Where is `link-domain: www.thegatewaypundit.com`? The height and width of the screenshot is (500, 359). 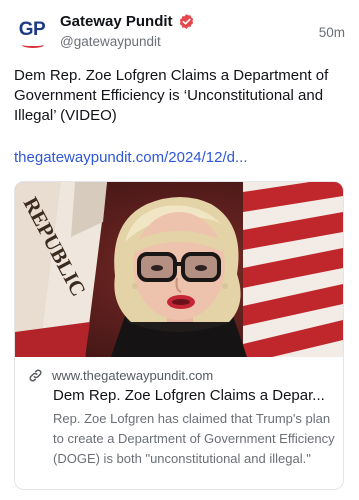
link-domain: www.thegatewaypundit.com is located at coordinates (133, 375).